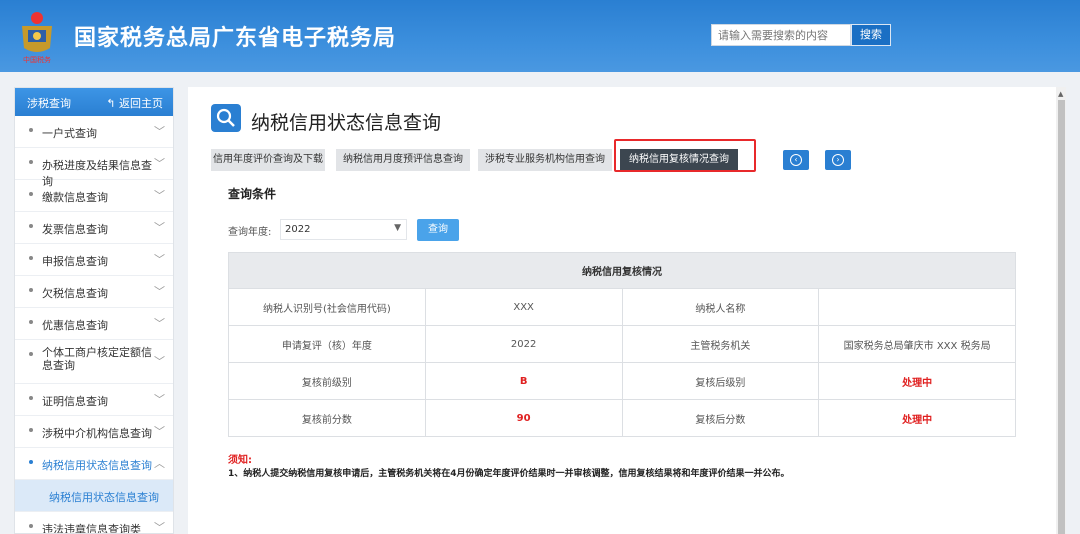 The height and width of the screenshot is (534, 1080). Describe the element at coordinates (97, 359) in the screenshot. I see `sidebar-item-label: 个体工商户核定定额信息查询` at that location.